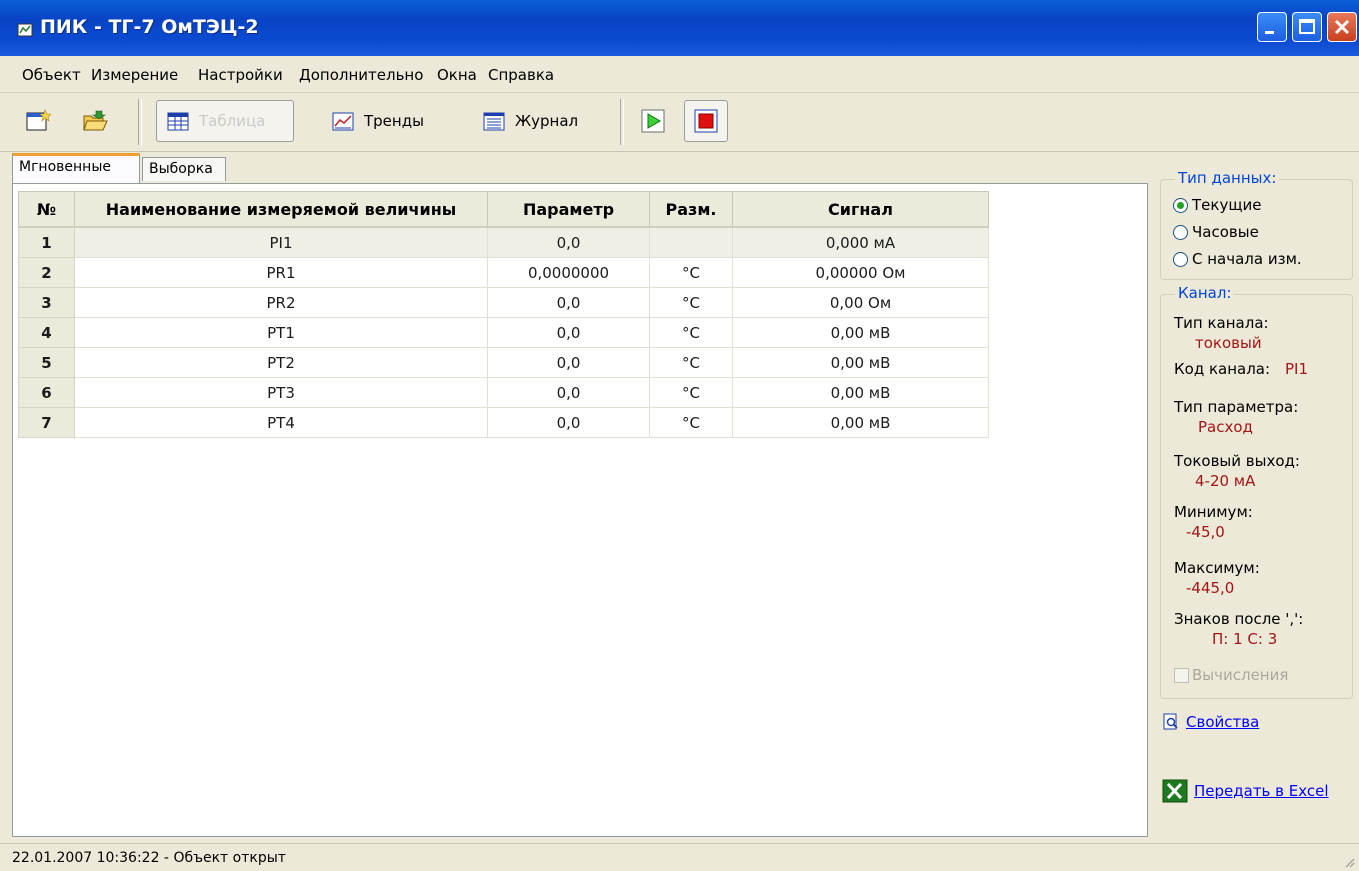 The width and height of the screenshot is (1359, 871). I want to click on resize-grip-icon, so click(1349, 862).